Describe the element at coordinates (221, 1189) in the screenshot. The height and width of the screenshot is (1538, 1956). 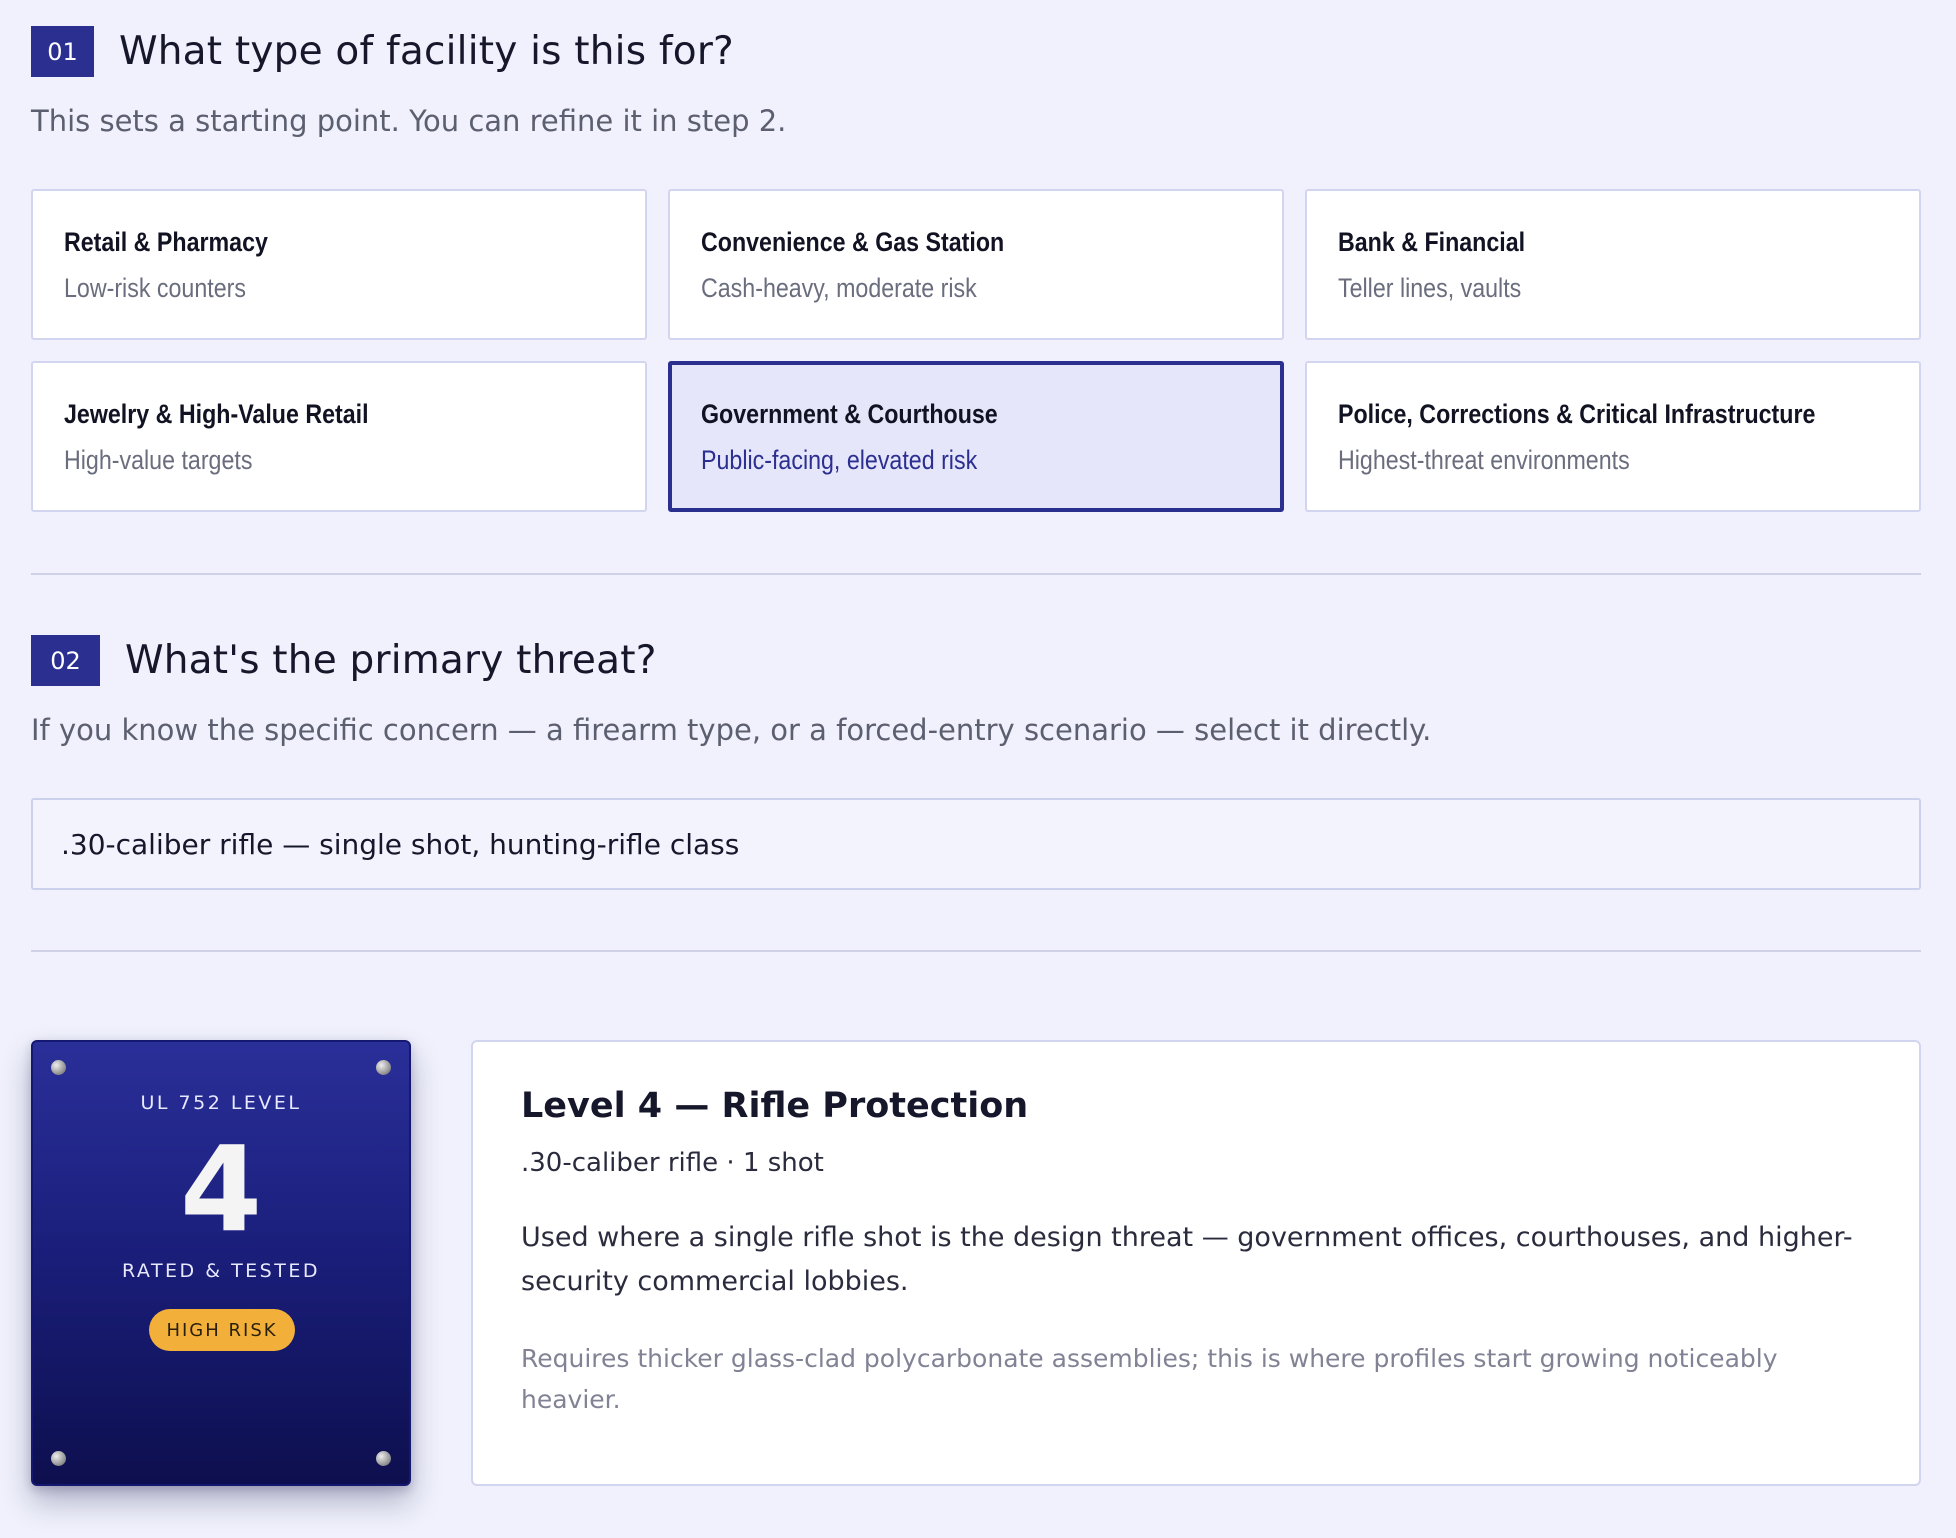
I see `badge-level-number: 4` at that location.